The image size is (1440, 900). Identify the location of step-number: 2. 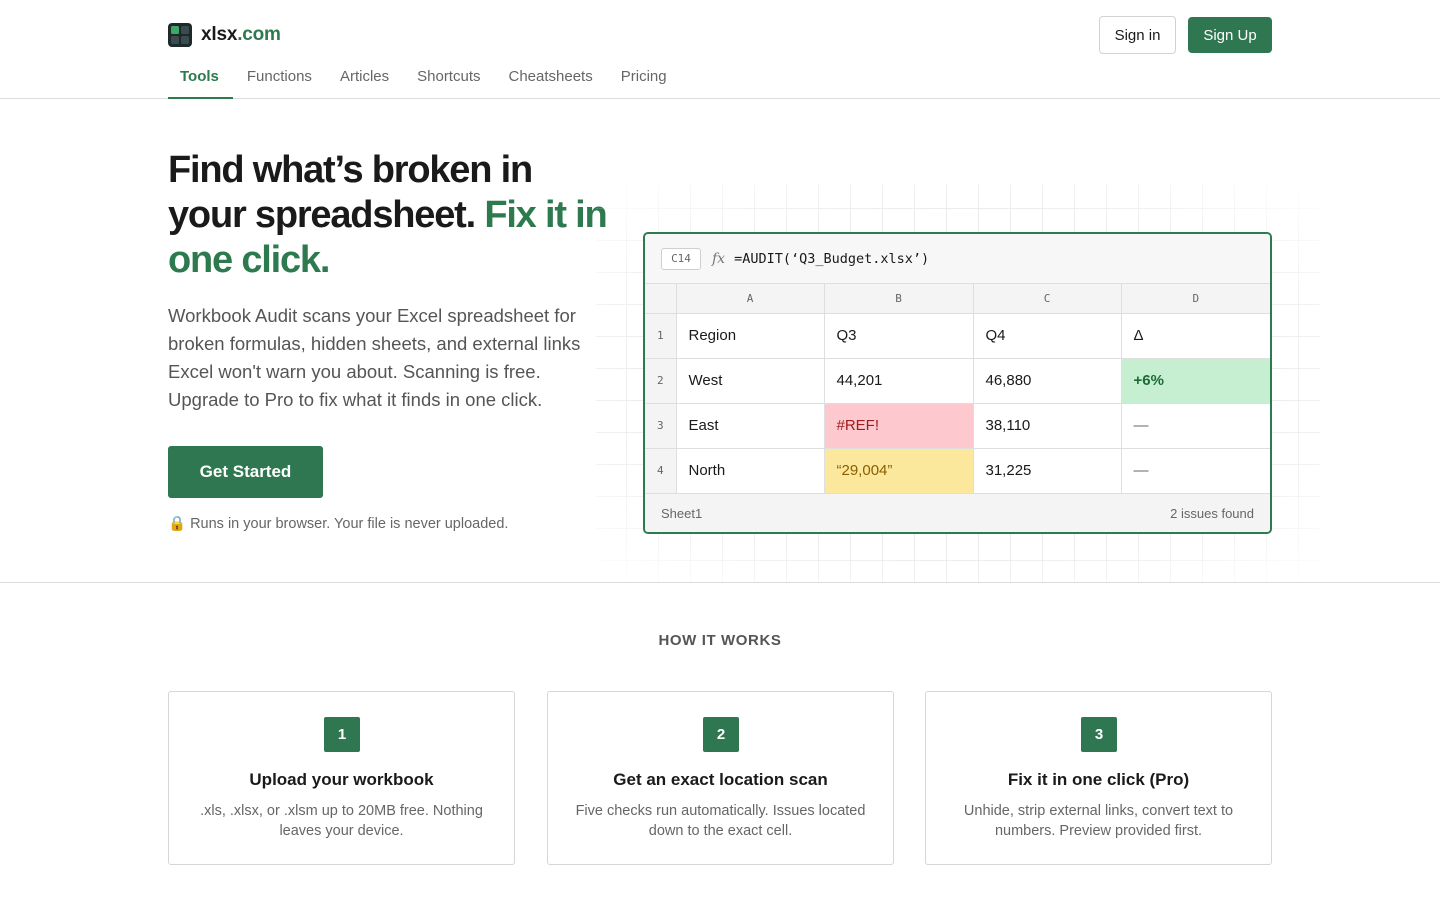
(721, 734).